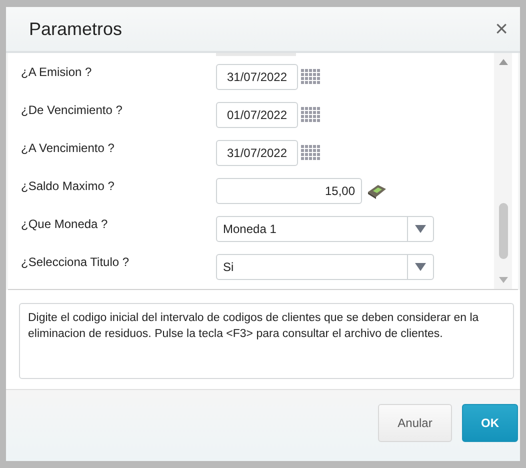 The height and width of the screenshot is (468, 526). I want to click on dropdown: Moneda 1, so click(325, 229).